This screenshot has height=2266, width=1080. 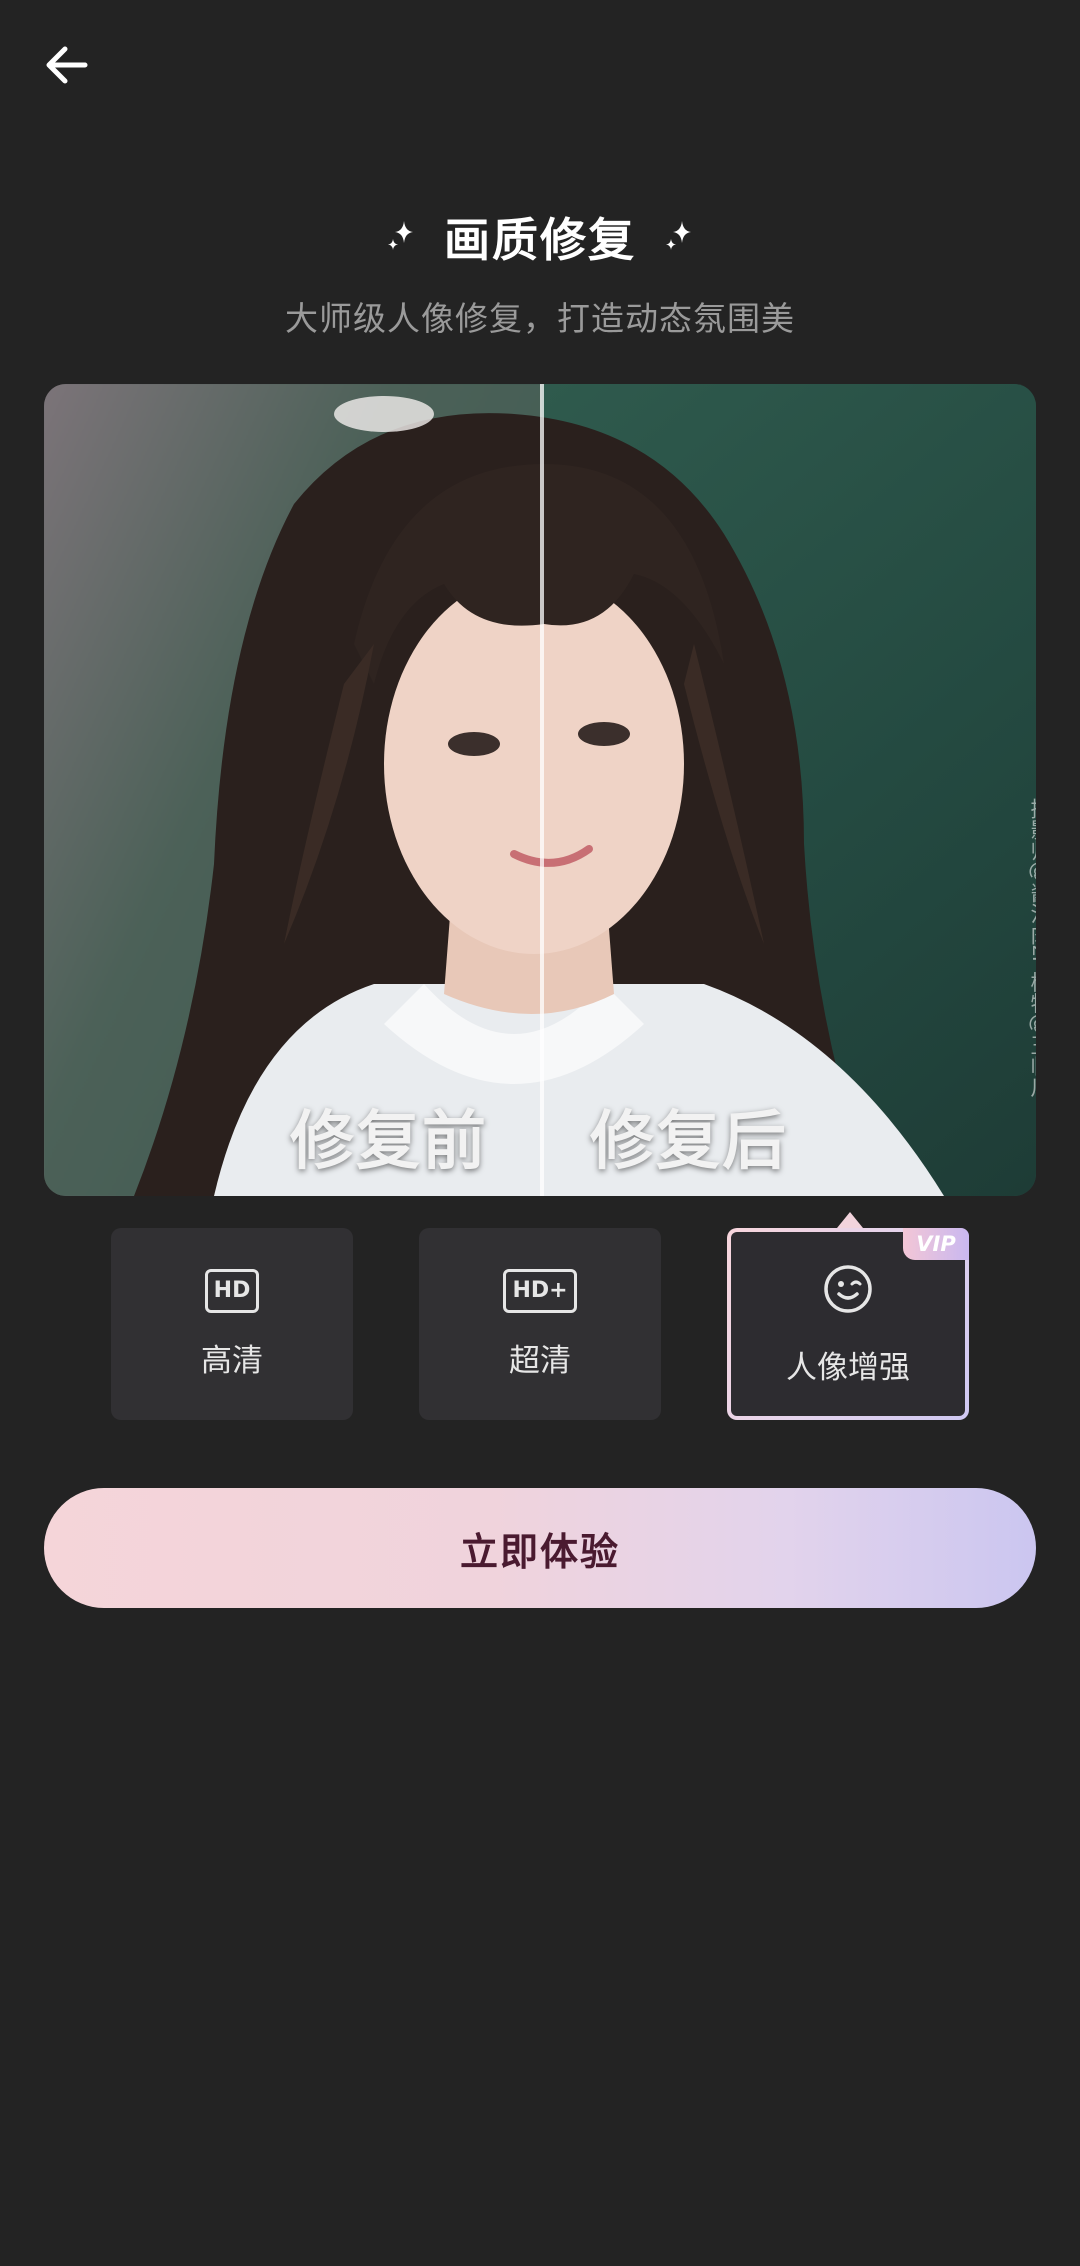 What do you see at coordinates (848, 1291) in the screenshot?
I see `smile-wink-icon` at bounding box center [848, 1291].